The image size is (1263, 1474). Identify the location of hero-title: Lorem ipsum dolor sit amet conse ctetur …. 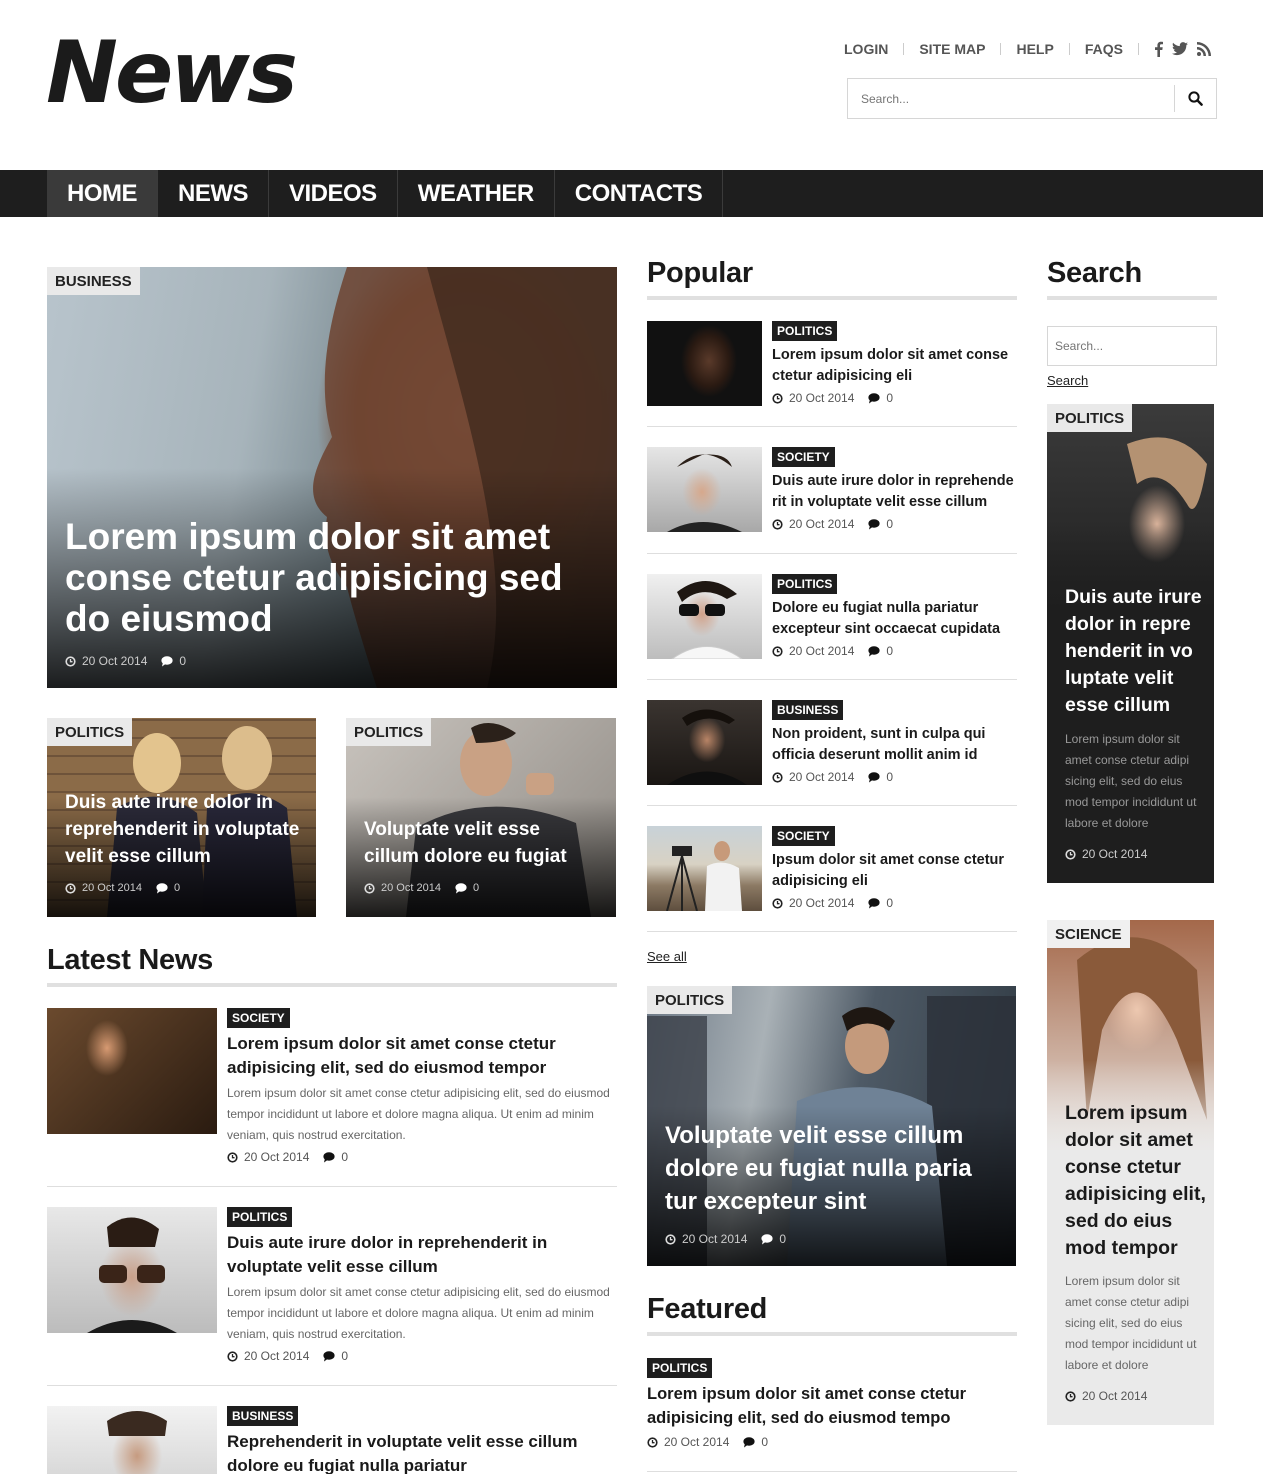
(330, 577).